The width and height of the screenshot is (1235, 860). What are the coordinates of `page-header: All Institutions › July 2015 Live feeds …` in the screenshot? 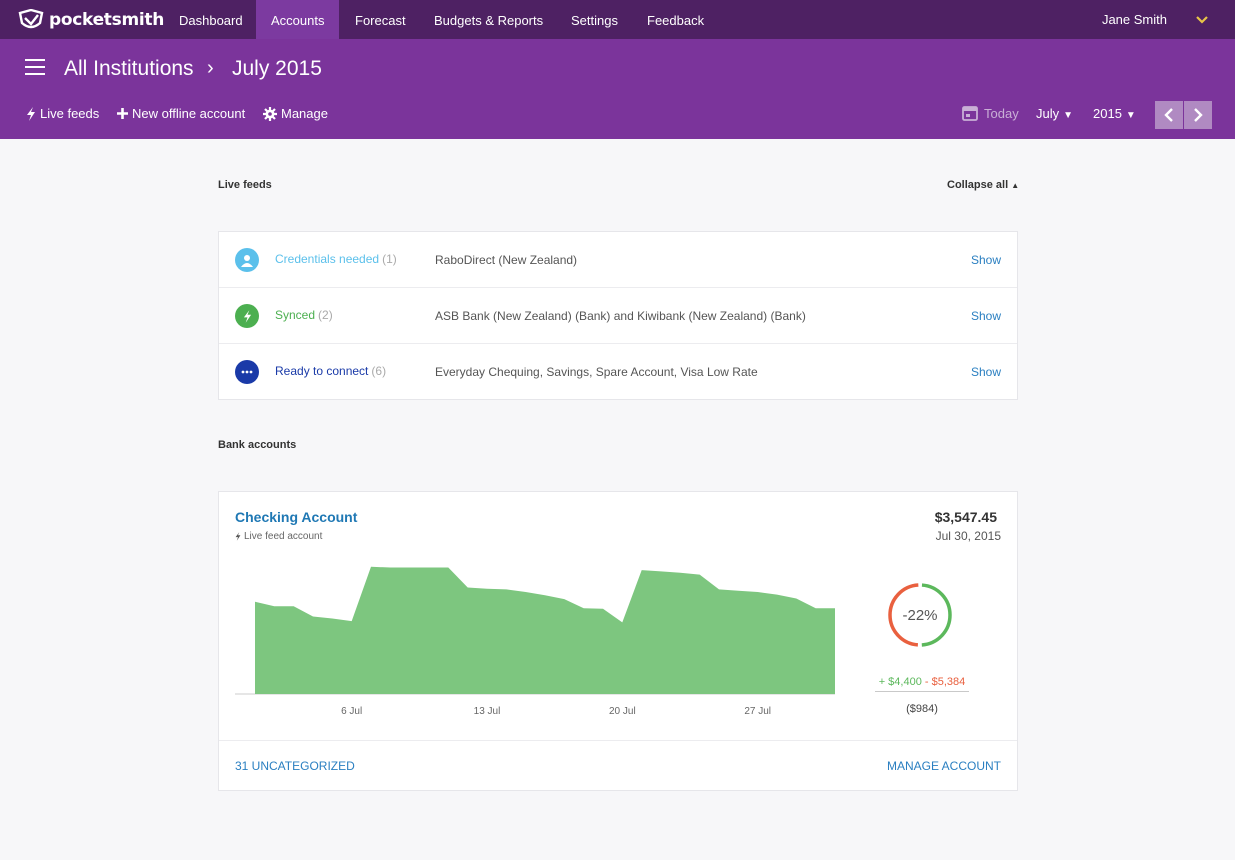 It's located at (617, 89).